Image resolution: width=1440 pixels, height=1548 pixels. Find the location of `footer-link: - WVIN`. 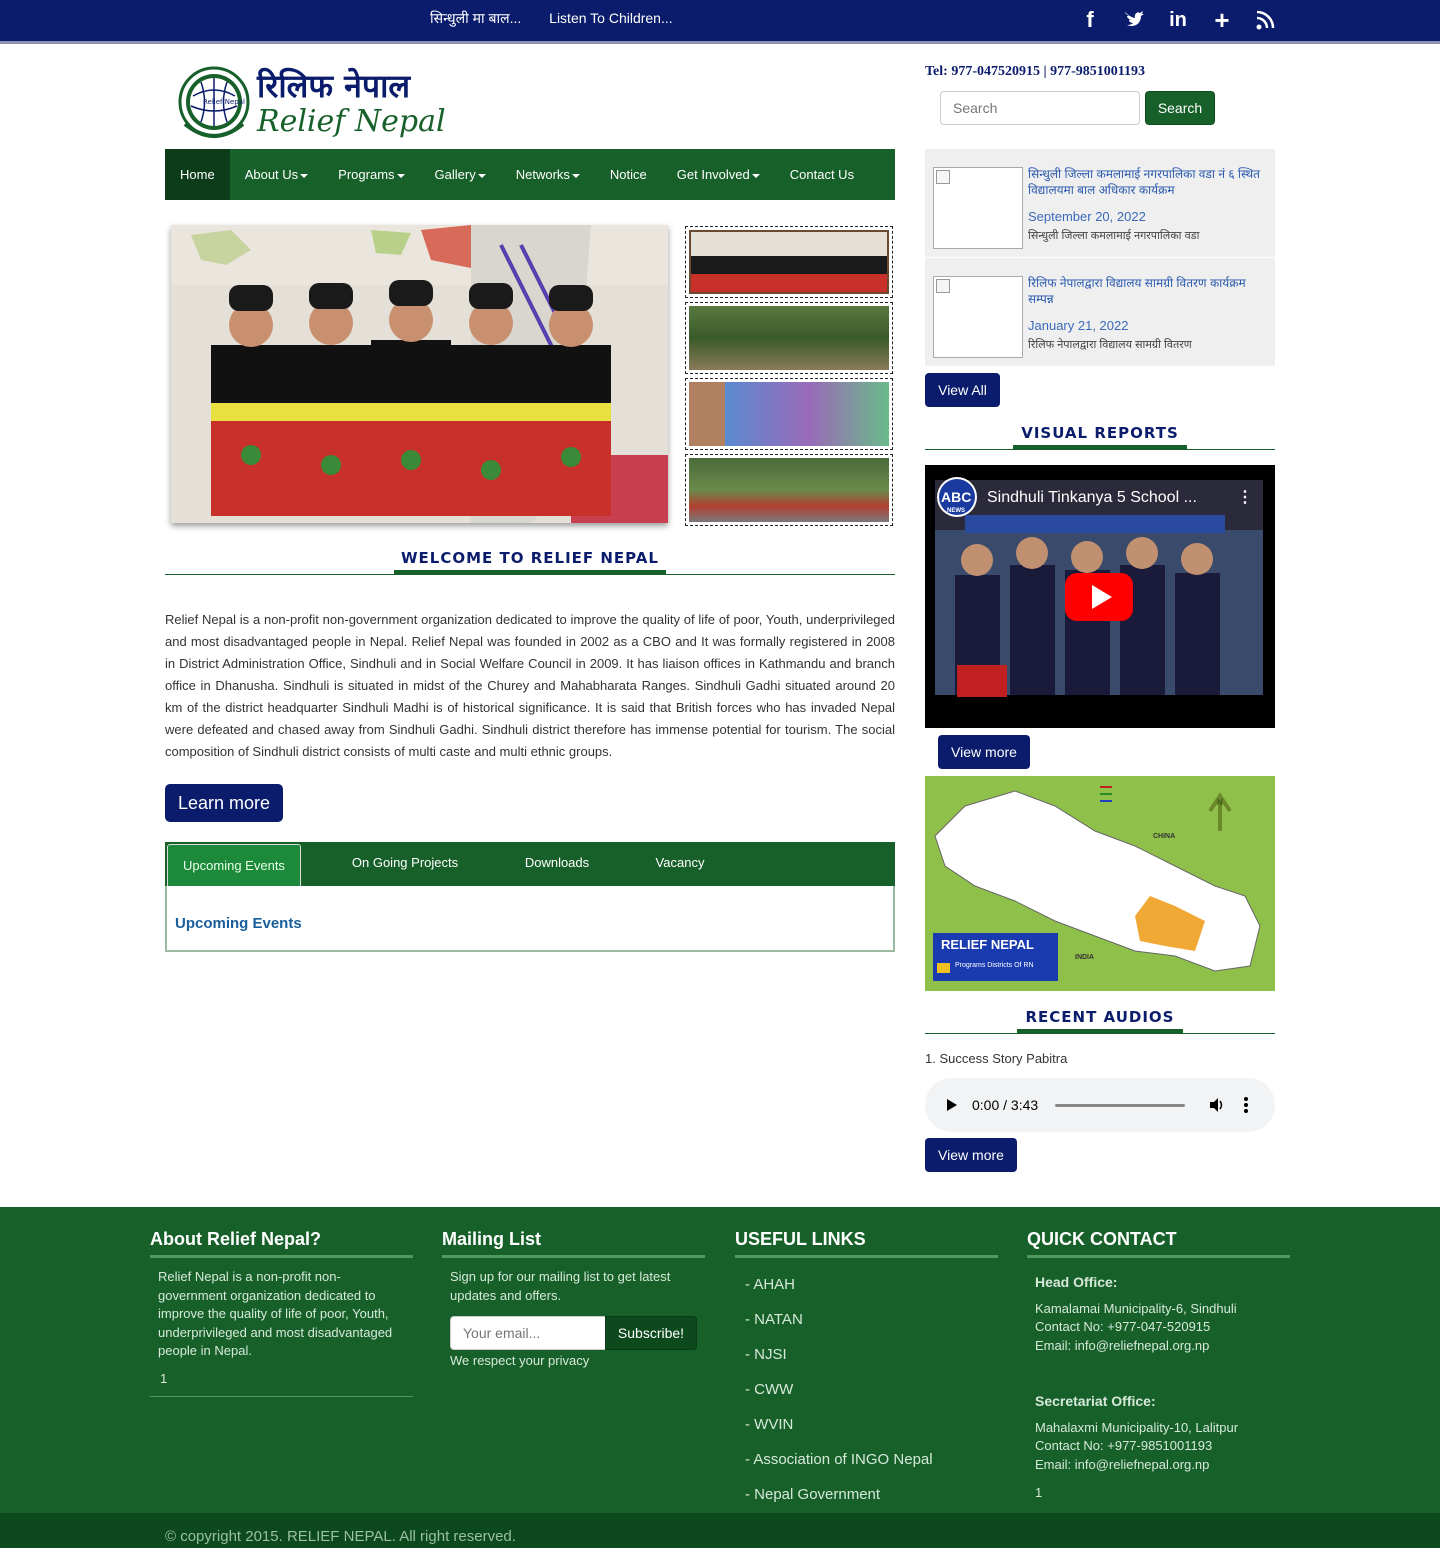

footer-link: - WVIN is located at coordinates (769, 1424).